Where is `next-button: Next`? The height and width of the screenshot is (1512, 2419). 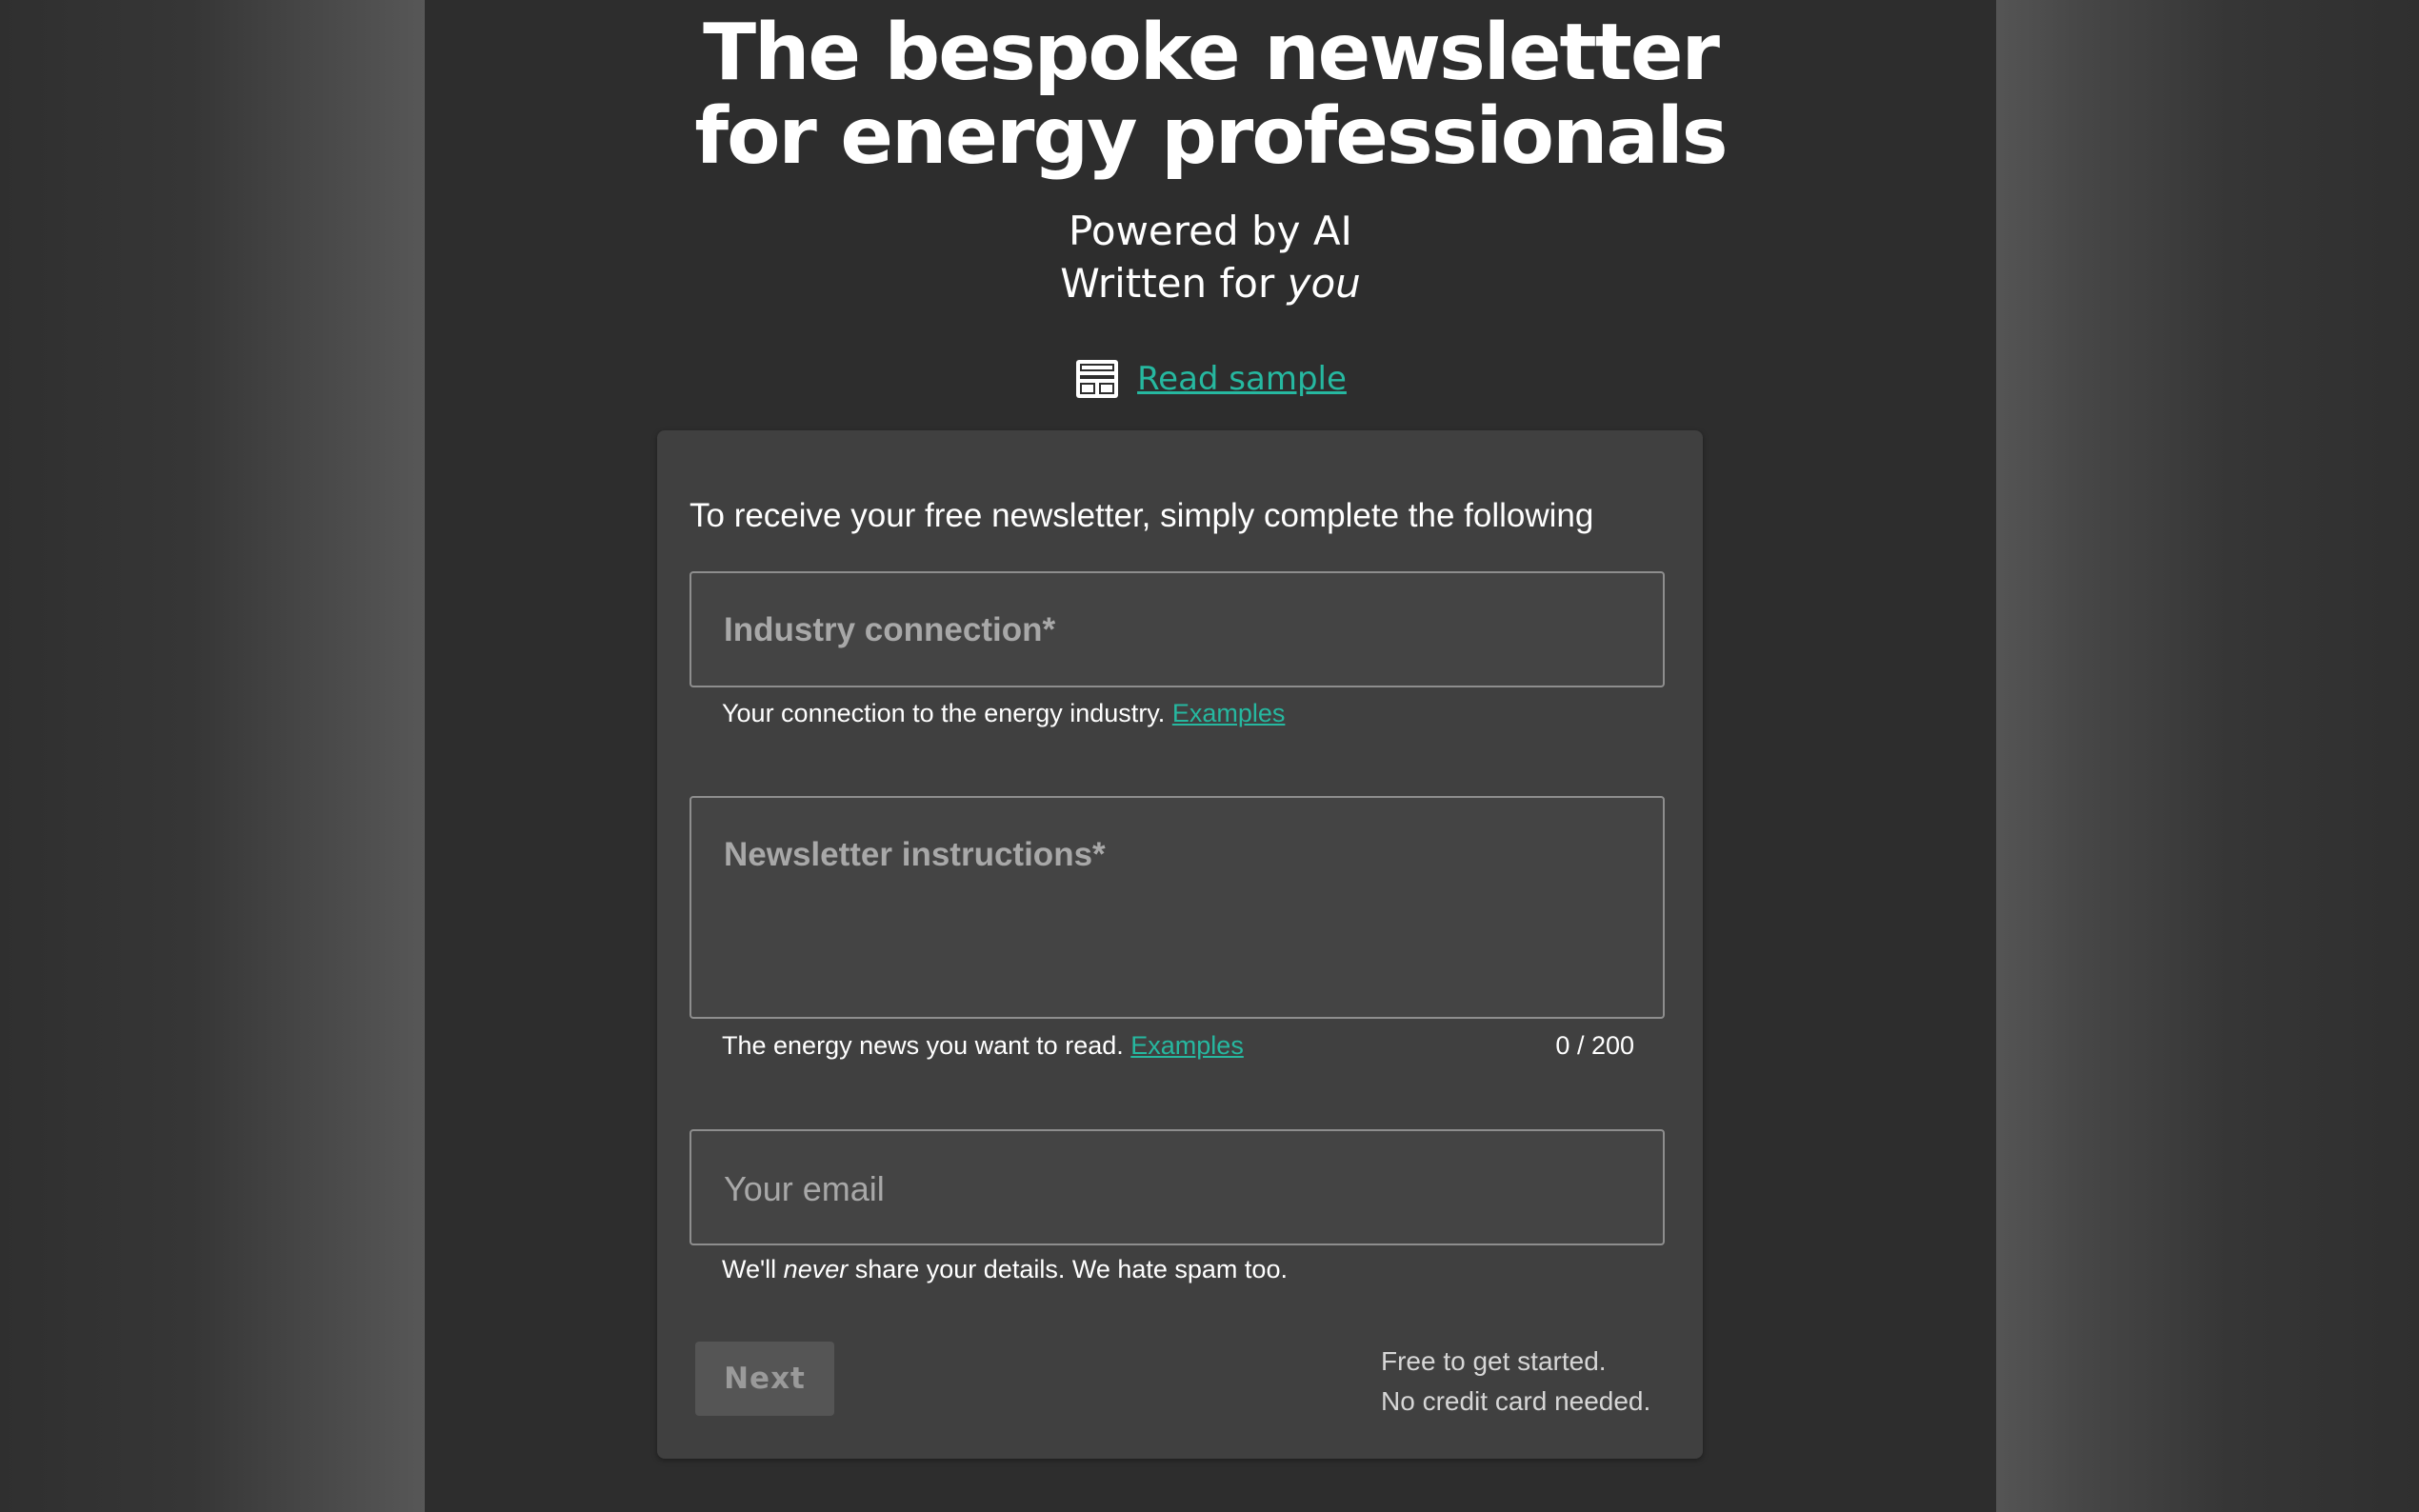 next-button: Next is located at coordinates (764, 1379).